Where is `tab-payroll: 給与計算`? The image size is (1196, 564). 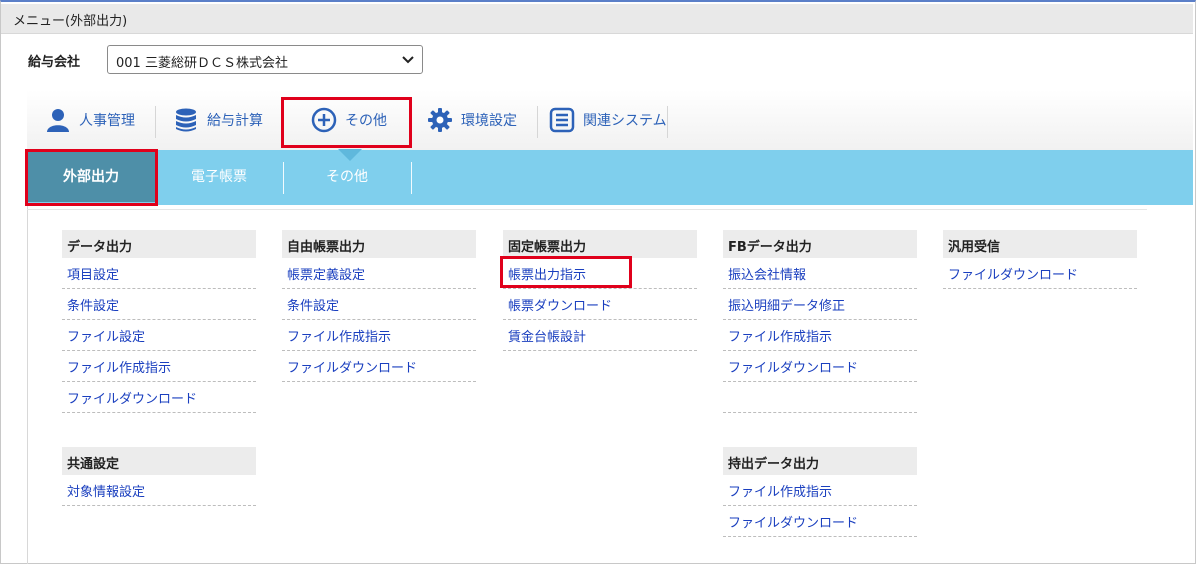
tab-payroll: 給与計算 is located at coordinates (218, 120).